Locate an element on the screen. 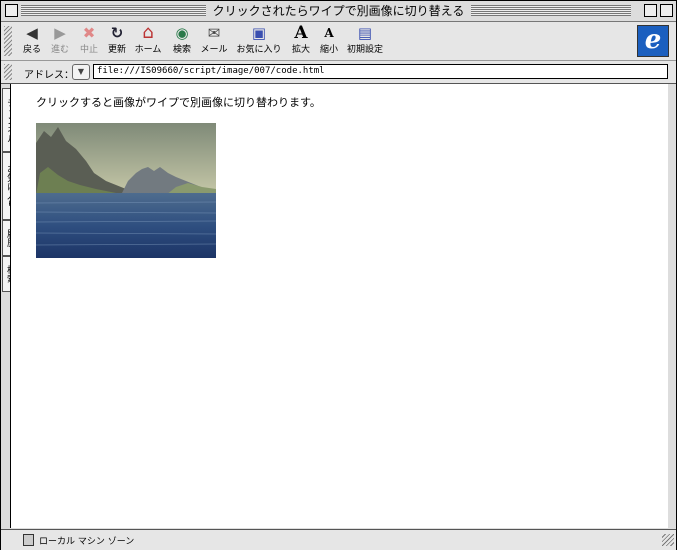  shrink-font-label: 縮小 is located at coordinates (328, 50).